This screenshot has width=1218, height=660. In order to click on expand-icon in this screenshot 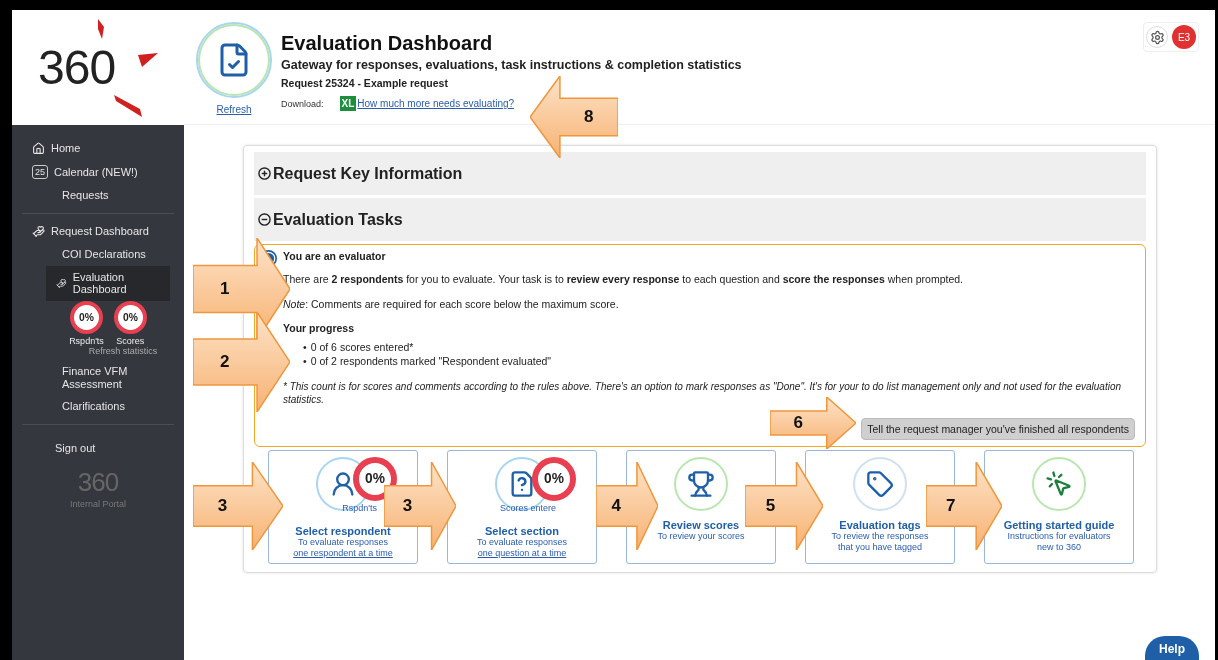, I will do `click(264, 173)`.